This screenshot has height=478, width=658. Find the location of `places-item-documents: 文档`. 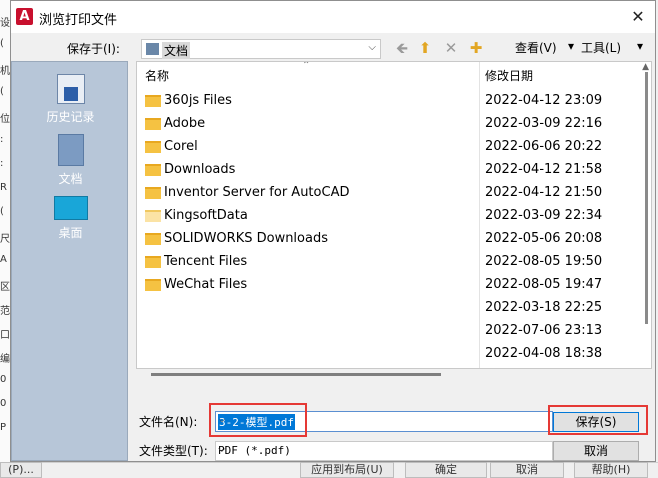

places-item-documents: 文档 is located at coordinates (70, 160).